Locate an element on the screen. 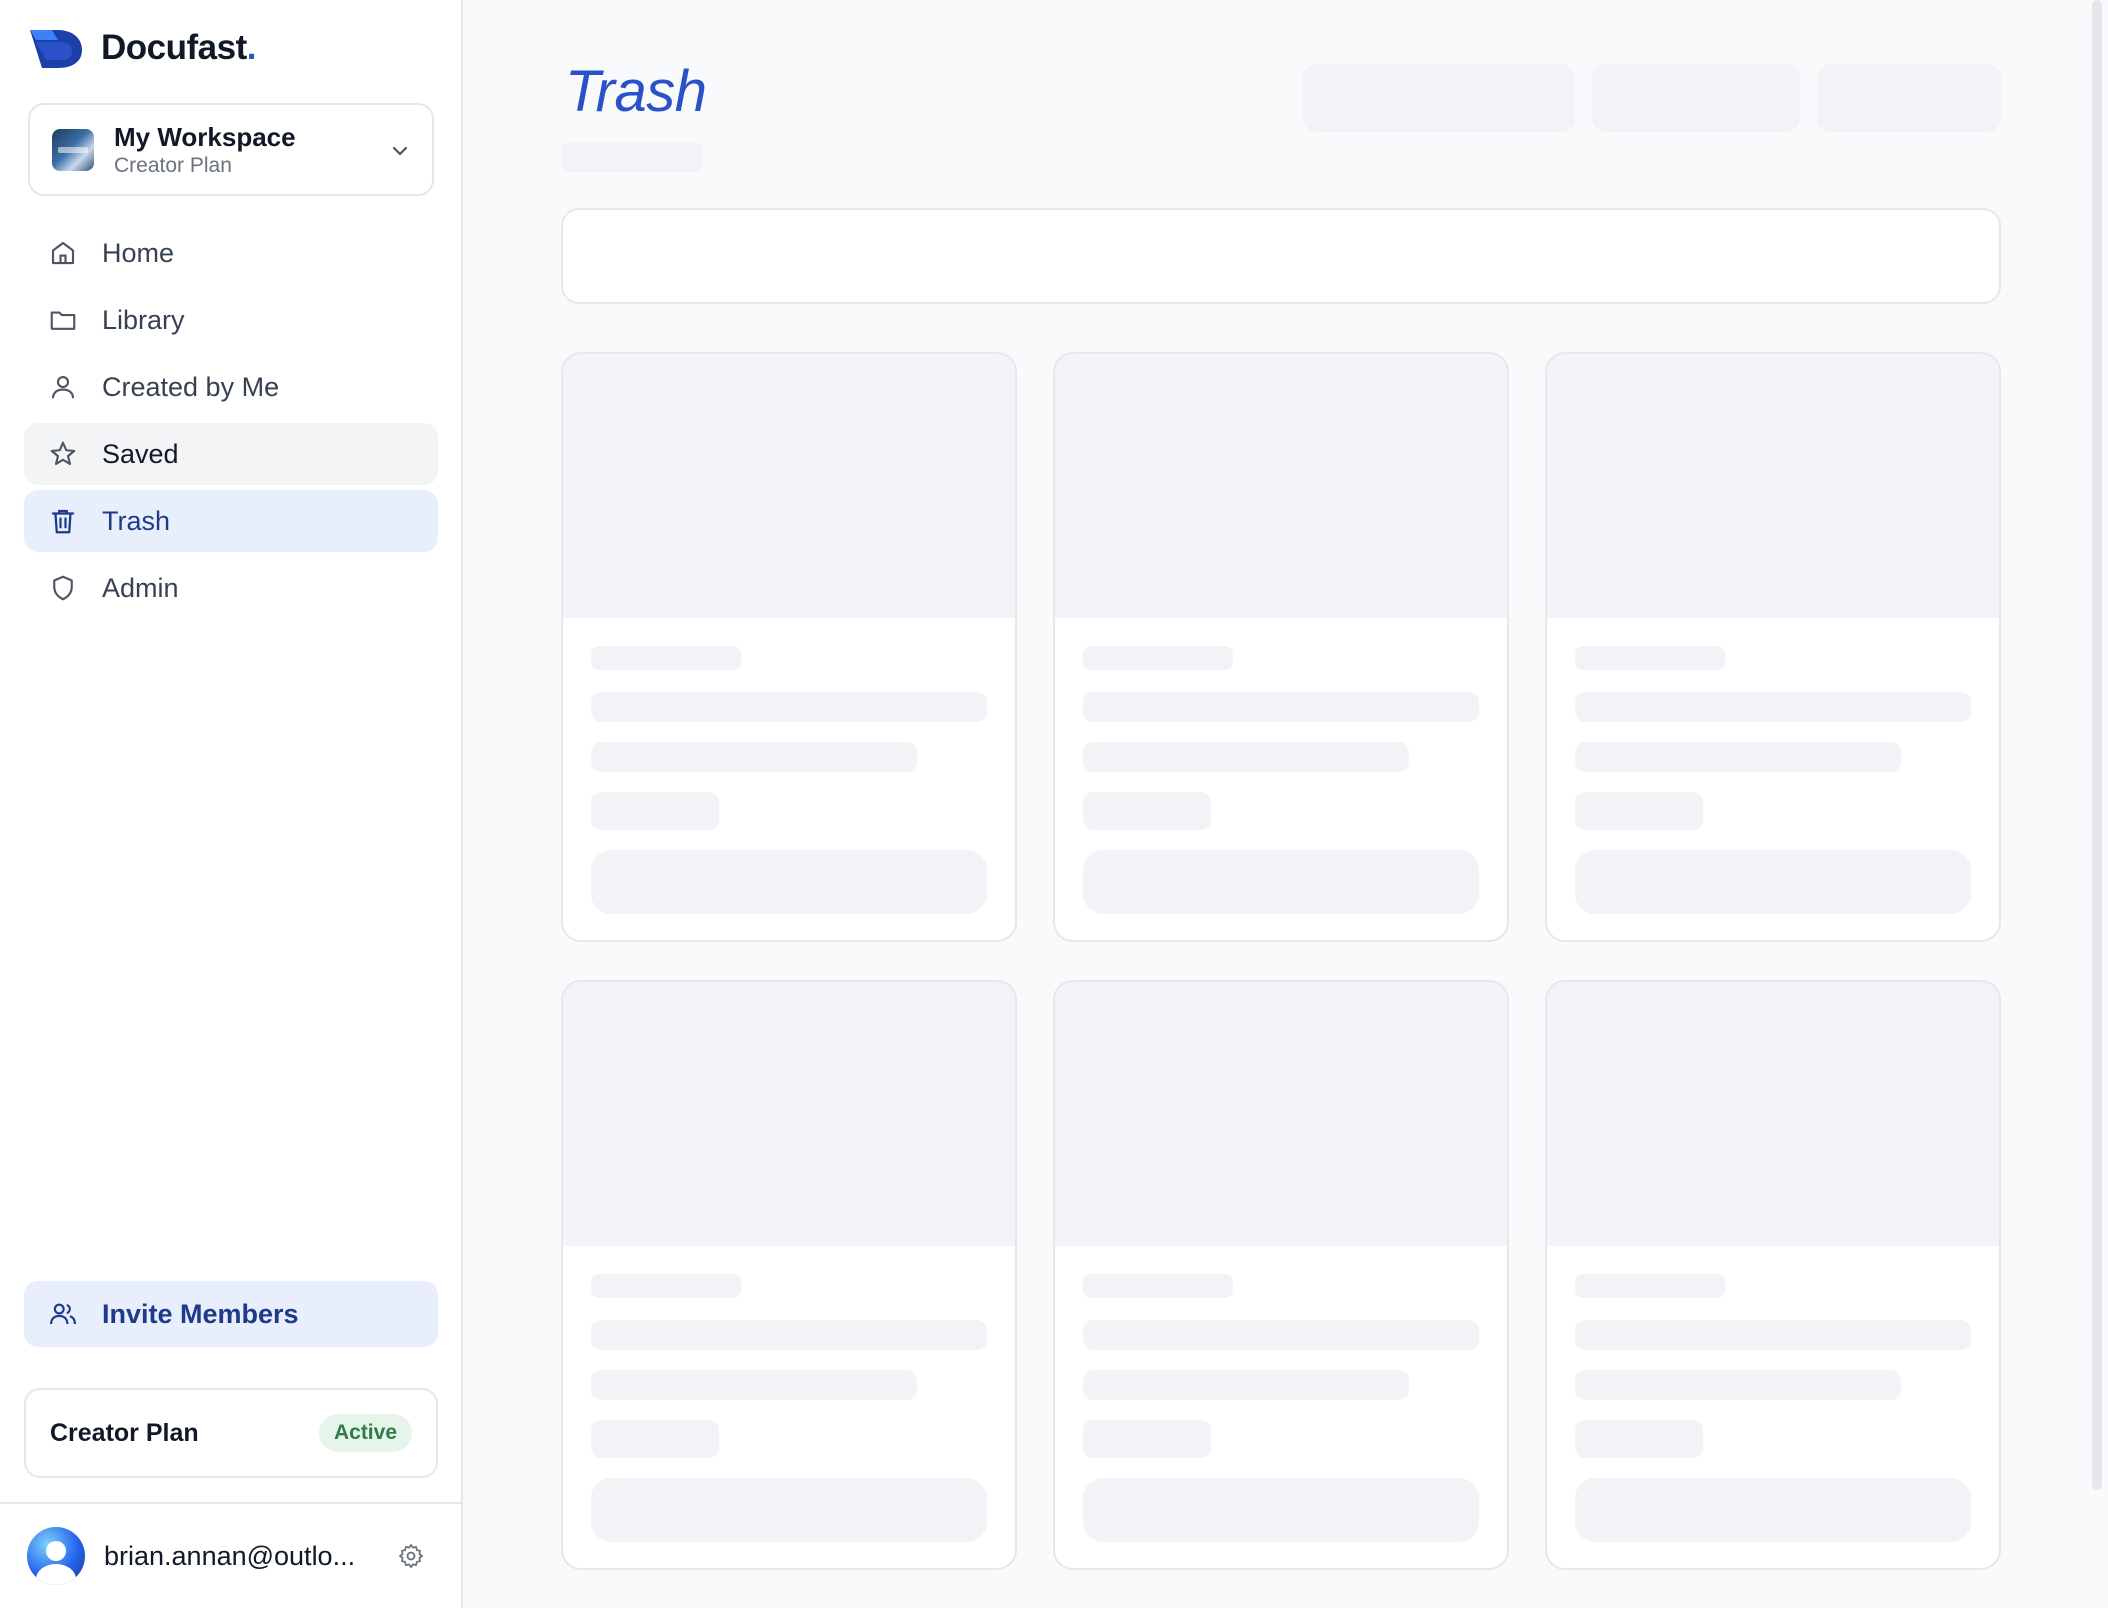 This screenshot has height=1608, width=2108. folder-icon is located at coordinates (63, 320).